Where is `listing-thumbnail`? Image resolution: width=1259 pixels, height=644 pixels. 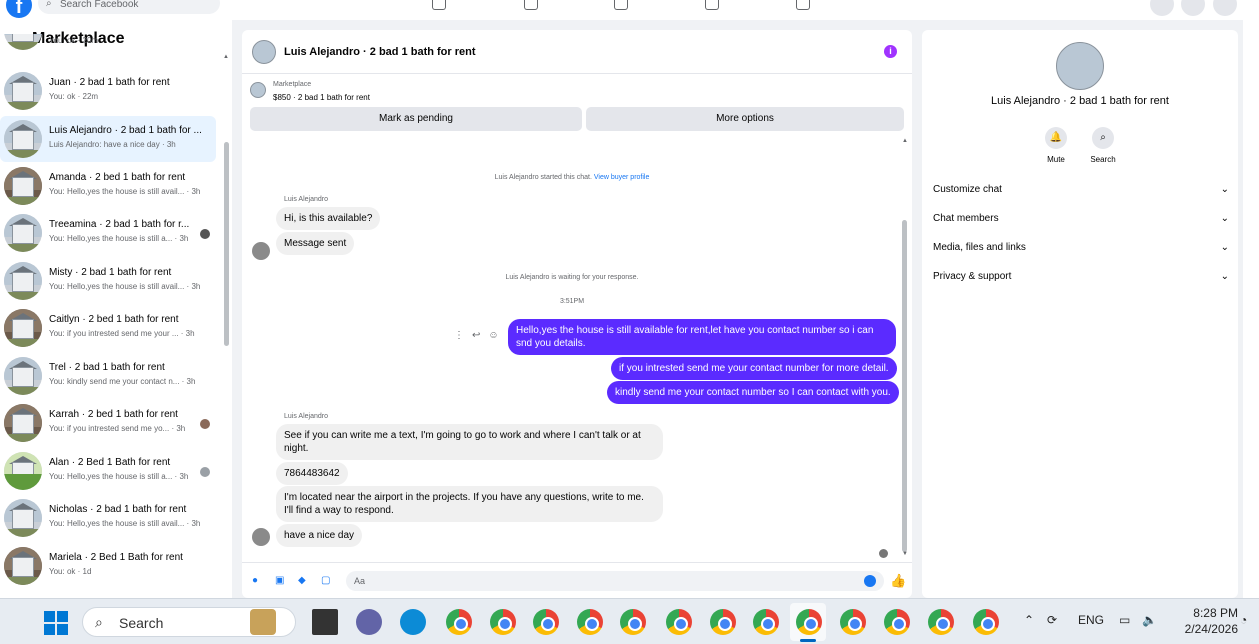
listing-thumbnail is located at coordinates (258, 90).